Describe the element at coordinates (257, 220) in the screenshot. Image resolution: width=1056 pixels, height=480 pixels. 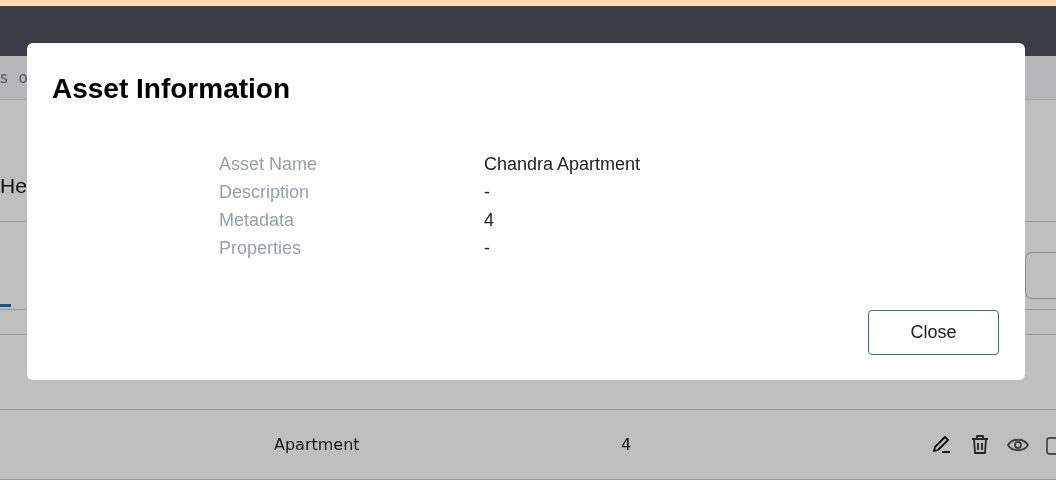
I see `field-label: Metadata` at that location.